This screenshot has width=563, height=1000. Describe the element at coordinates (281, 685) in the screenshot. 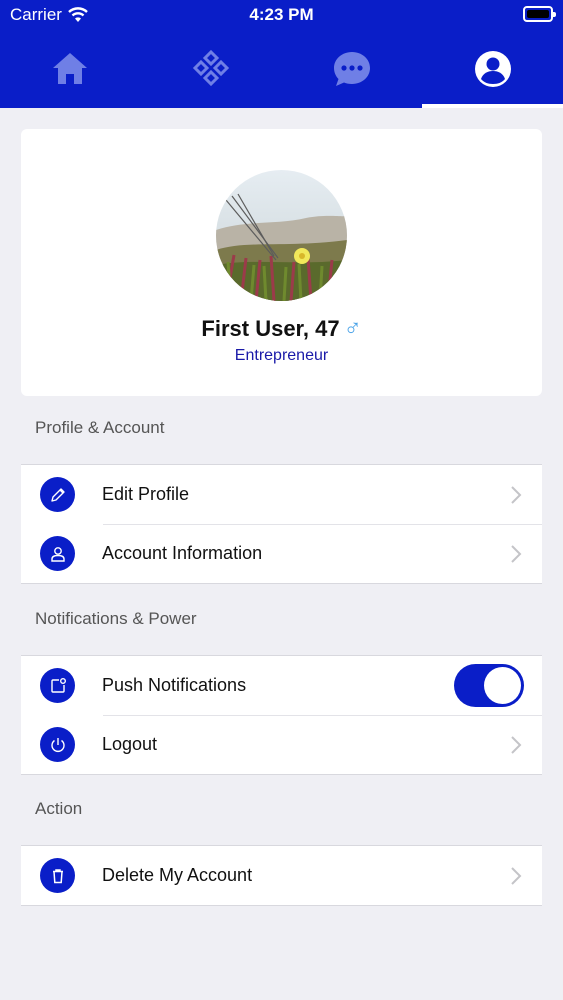

I see `push-notifications-row: Push Notifications` at that location.